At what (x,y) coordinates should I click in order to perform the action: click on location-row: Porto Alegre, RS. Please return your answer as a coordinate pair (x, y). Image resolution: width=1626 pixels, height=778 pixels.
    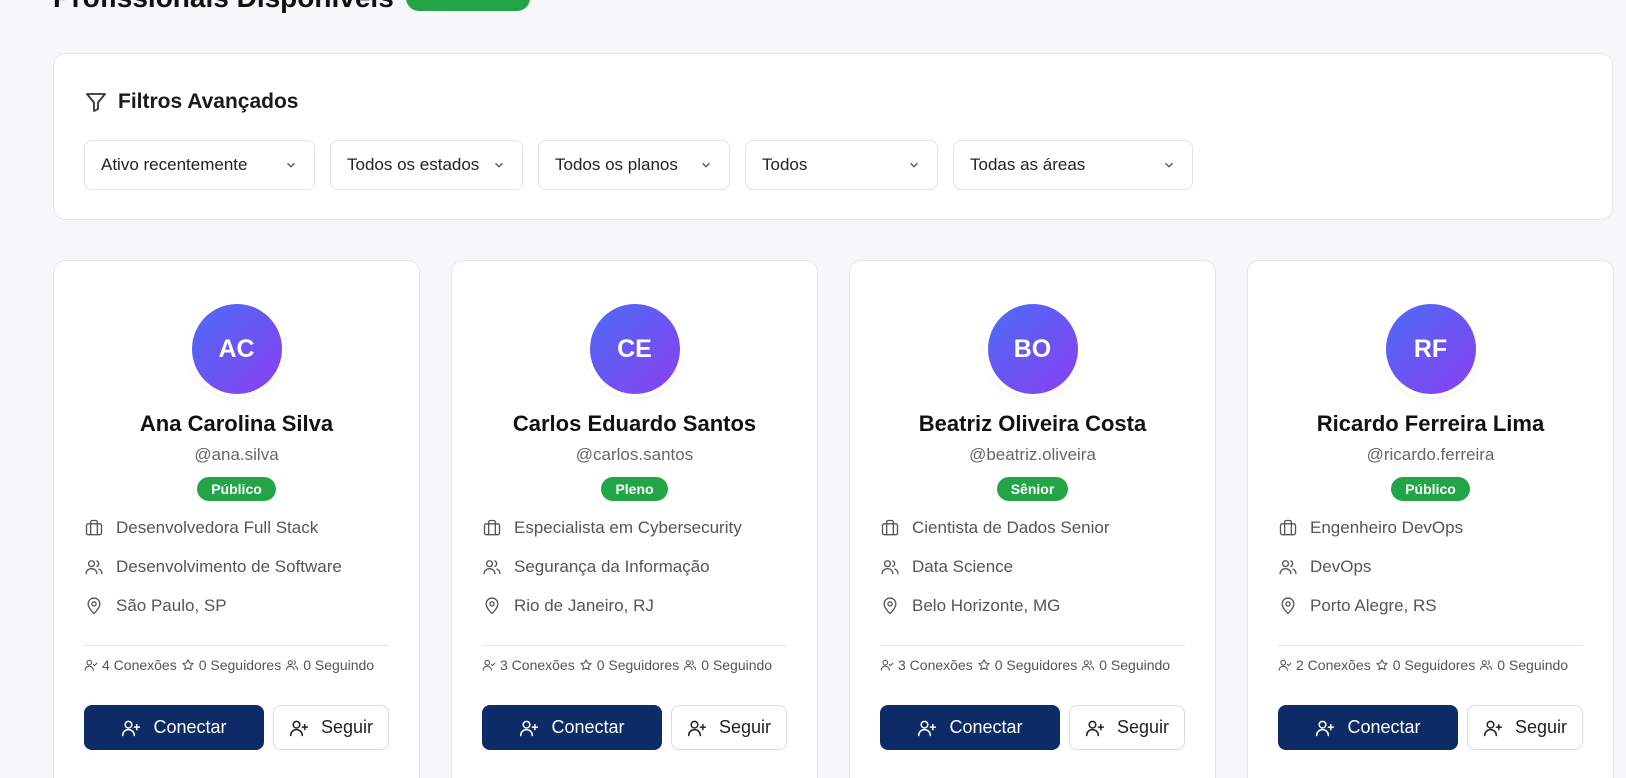
    Looking at the image, I should click on (1357, 606).